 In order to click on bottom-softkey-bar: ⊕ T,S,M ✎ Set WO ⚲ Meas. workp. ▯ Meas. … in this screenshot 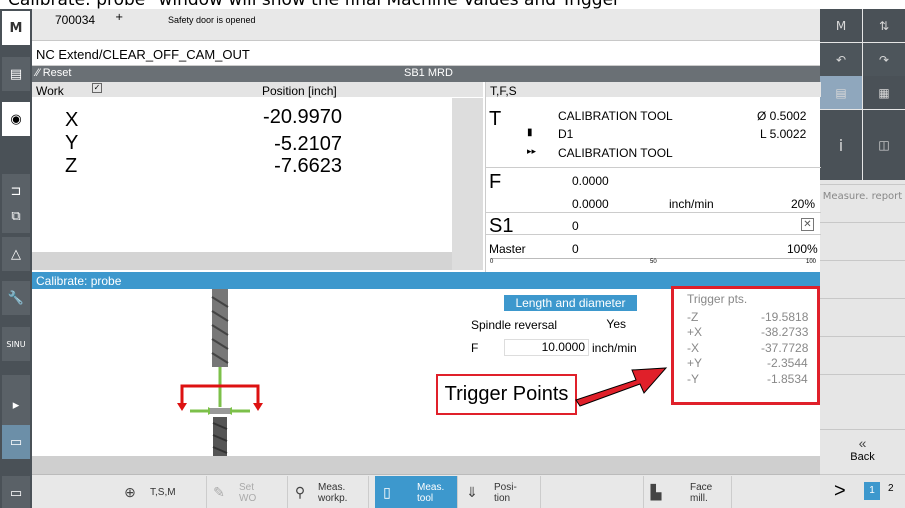, I will do `click(426, 491)`.